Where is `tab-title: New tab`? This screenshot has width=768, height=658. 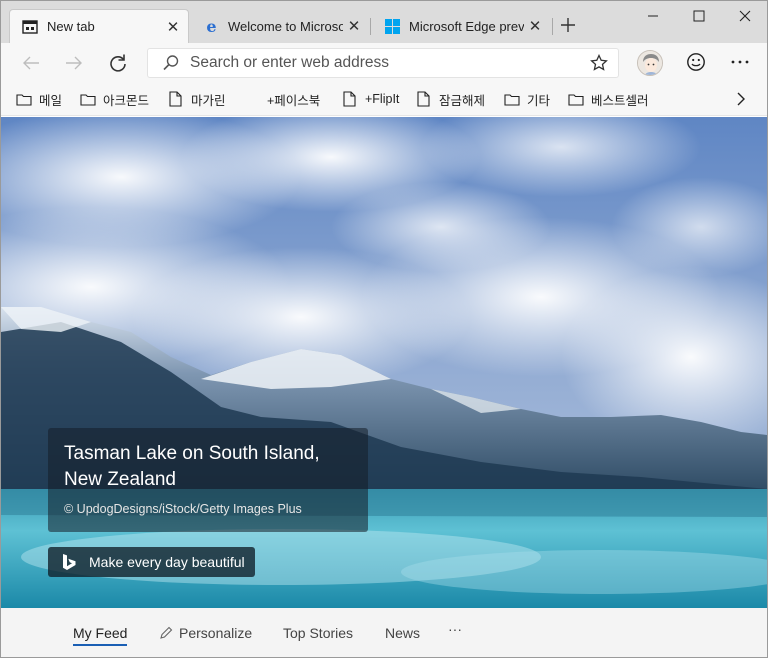
tab-title: New tab is located at coordinates (71, 26).